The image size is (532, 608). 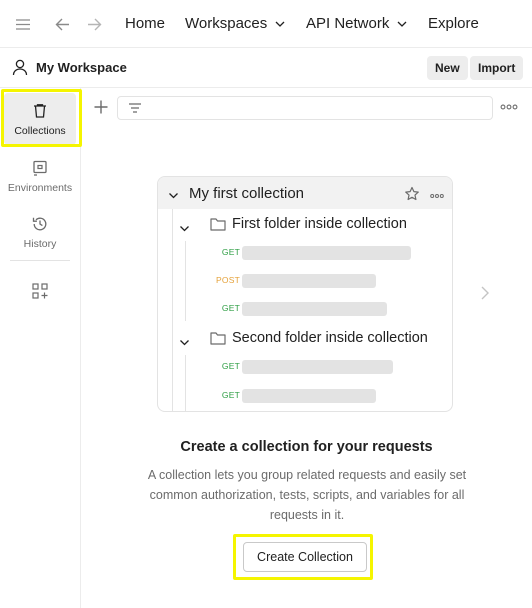 What do you see at coordinates (485, 293) in the screenshot?
I see `chevron-right-icon` at bounding box center [485, 293].